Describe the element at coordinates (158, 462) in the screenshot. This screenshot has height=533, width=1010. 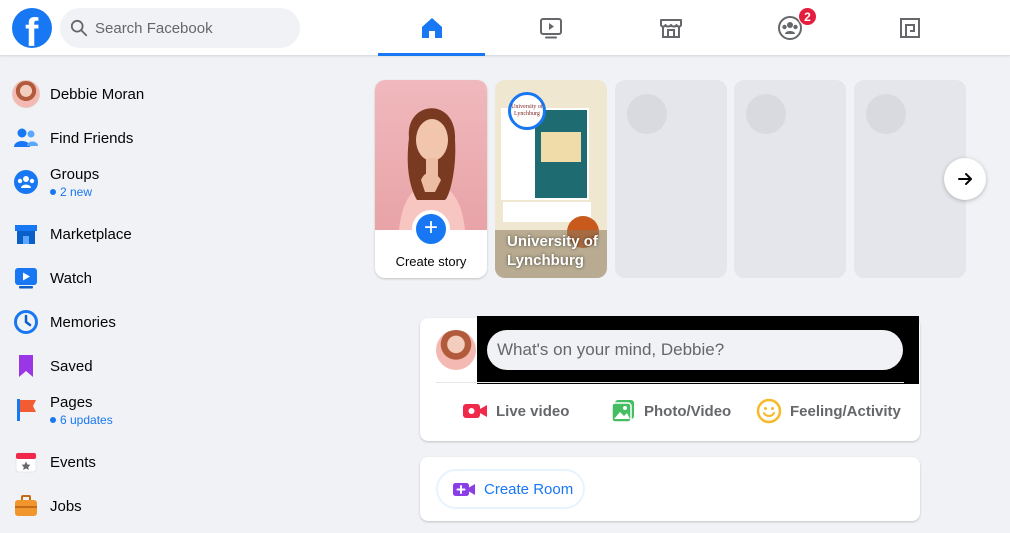
I see `sidebar-item-events: Events` at that location.